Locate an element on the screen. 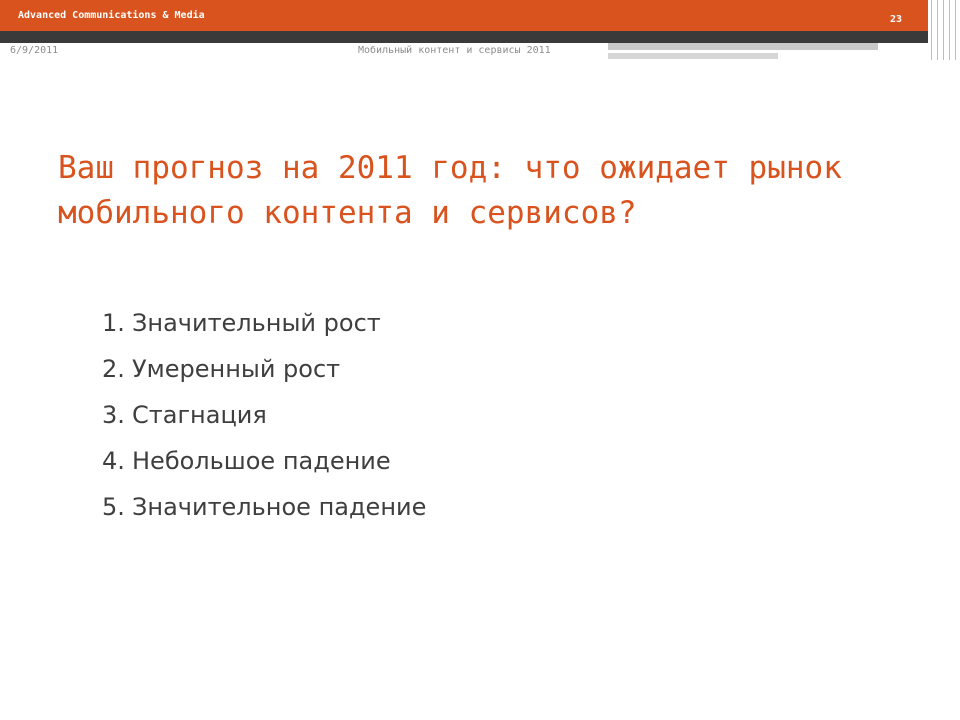 This screenshot has width=960, height=720. answer-option: 1. Значительный рост is located at coordinates (264, 323).